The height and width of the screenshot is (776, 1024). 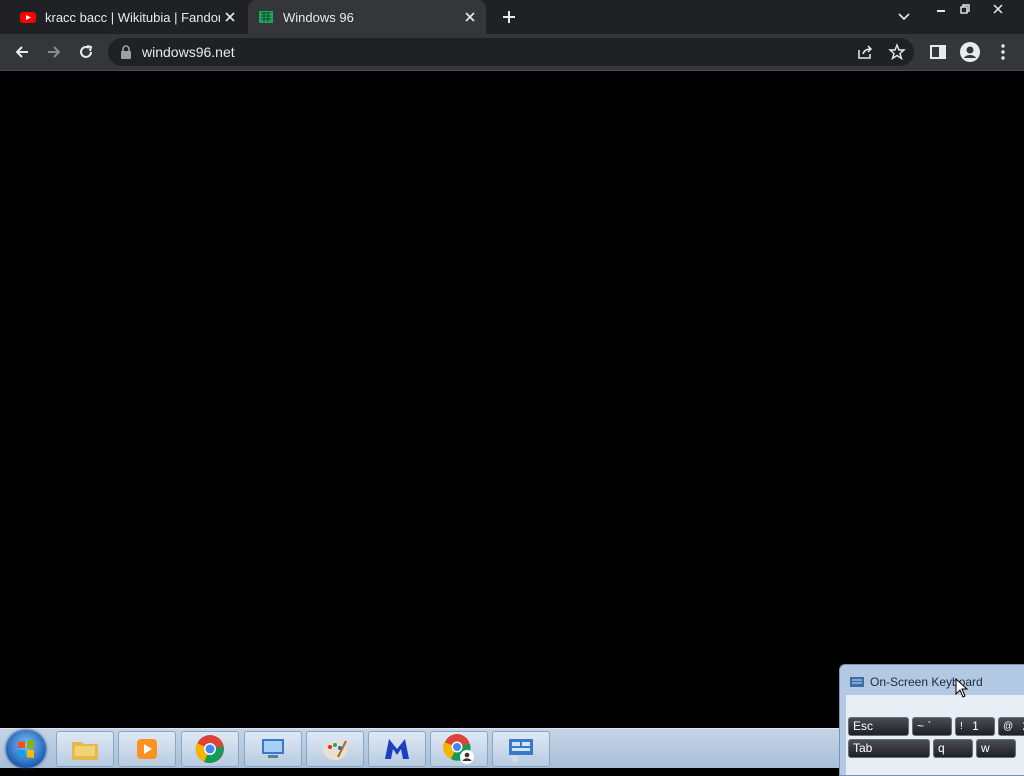 I want to click on plus-icon, so click(x=509, y=17).